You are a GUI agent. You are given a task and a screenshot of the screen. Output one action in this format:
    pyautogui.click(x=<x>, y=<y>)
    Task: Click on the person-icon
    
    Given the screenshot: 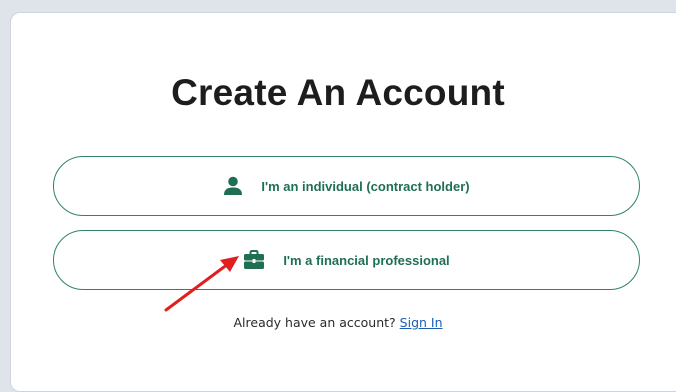 What is the action you would take?
    pyautogui.click(x=233, y=186)
    